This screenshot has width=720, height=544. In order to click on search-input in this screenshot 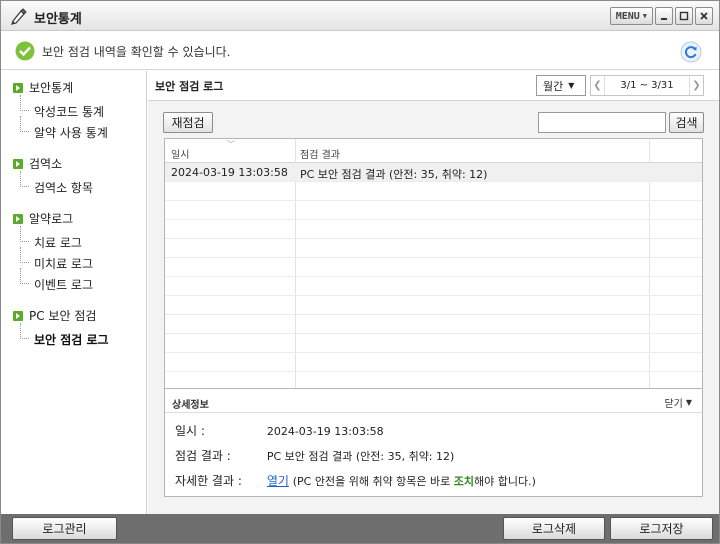, I will do `click(602, 122)`.